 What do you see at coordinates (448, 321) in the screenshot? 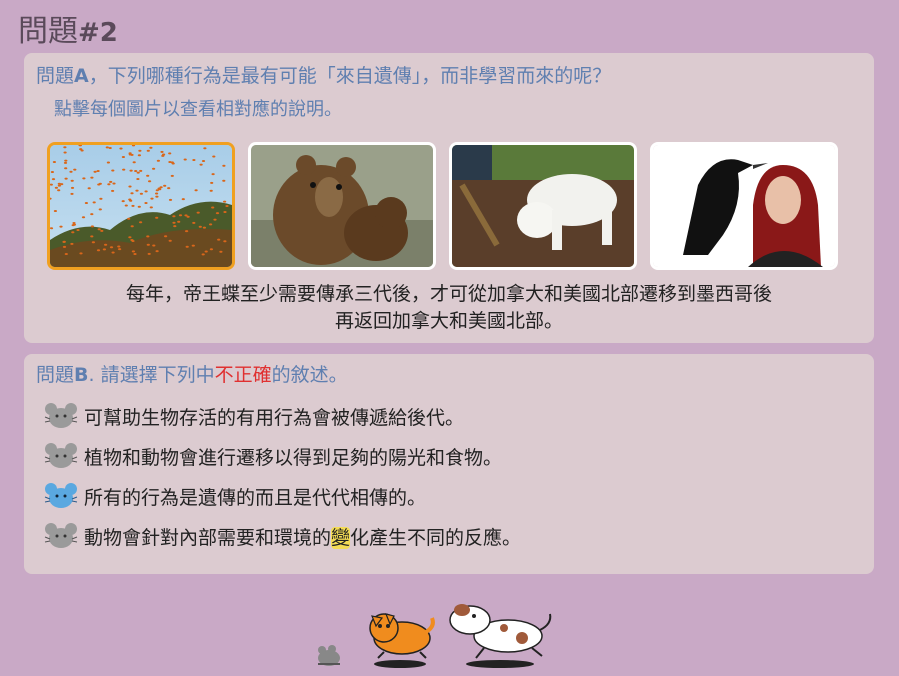
I see `description-line-2: 再返回加拿大和美國北部。` at bounding box center [448, 321].